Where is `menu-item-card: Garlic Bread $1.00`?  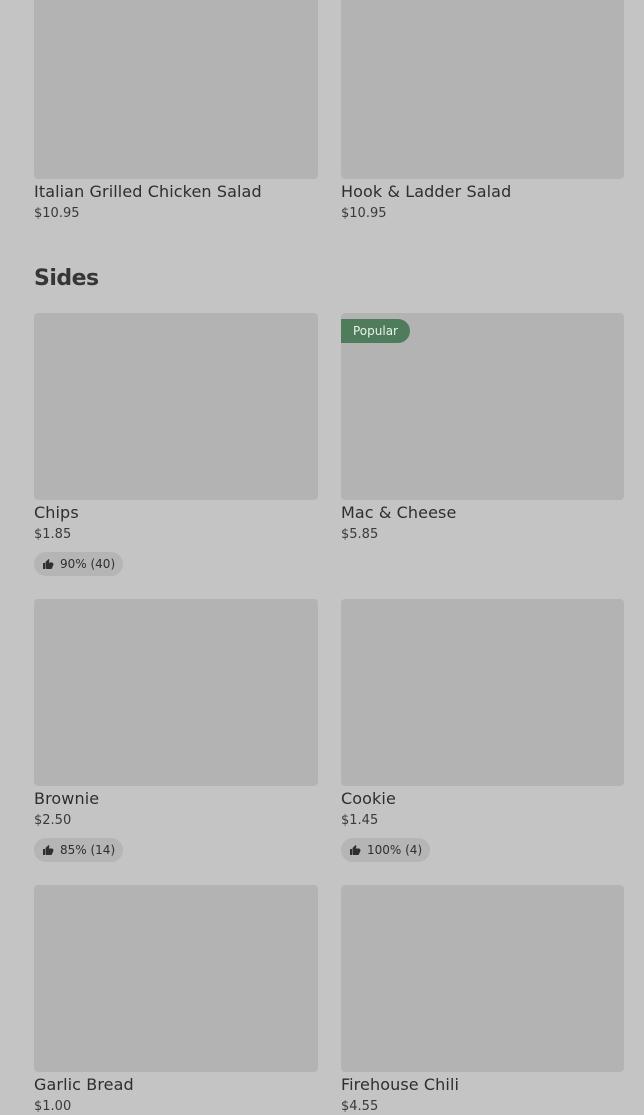
menu-item-card: Garlic Bread $1.00 is located at coordinates (176, 1000).